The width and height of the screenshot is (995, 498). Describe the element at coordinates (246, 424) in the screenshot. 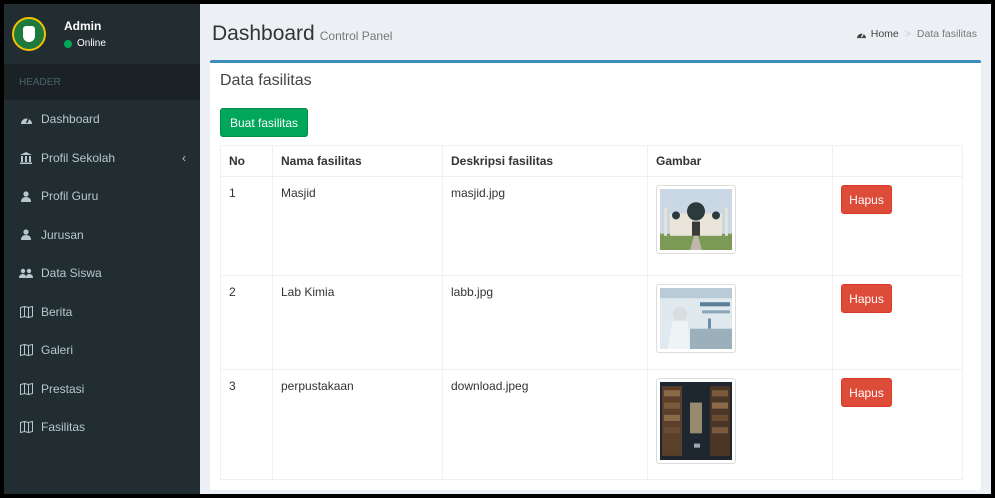

I see `cell-no: 3` at that location.